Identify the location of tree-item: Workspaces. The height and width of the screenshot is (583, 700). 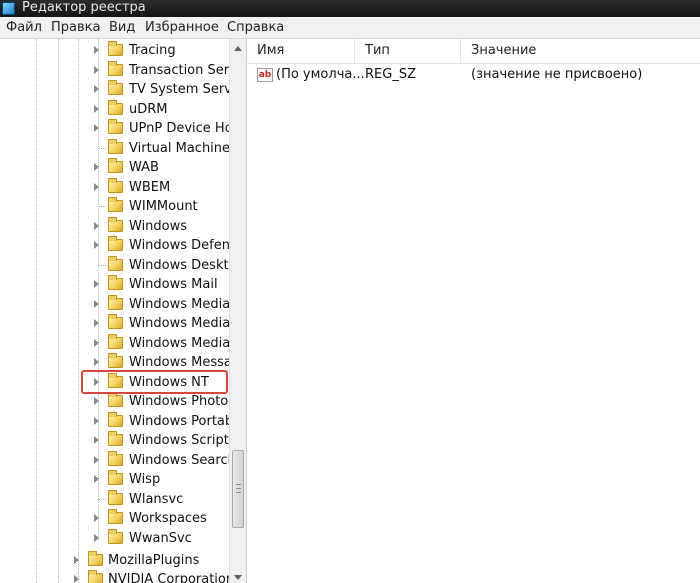
(114, 518).